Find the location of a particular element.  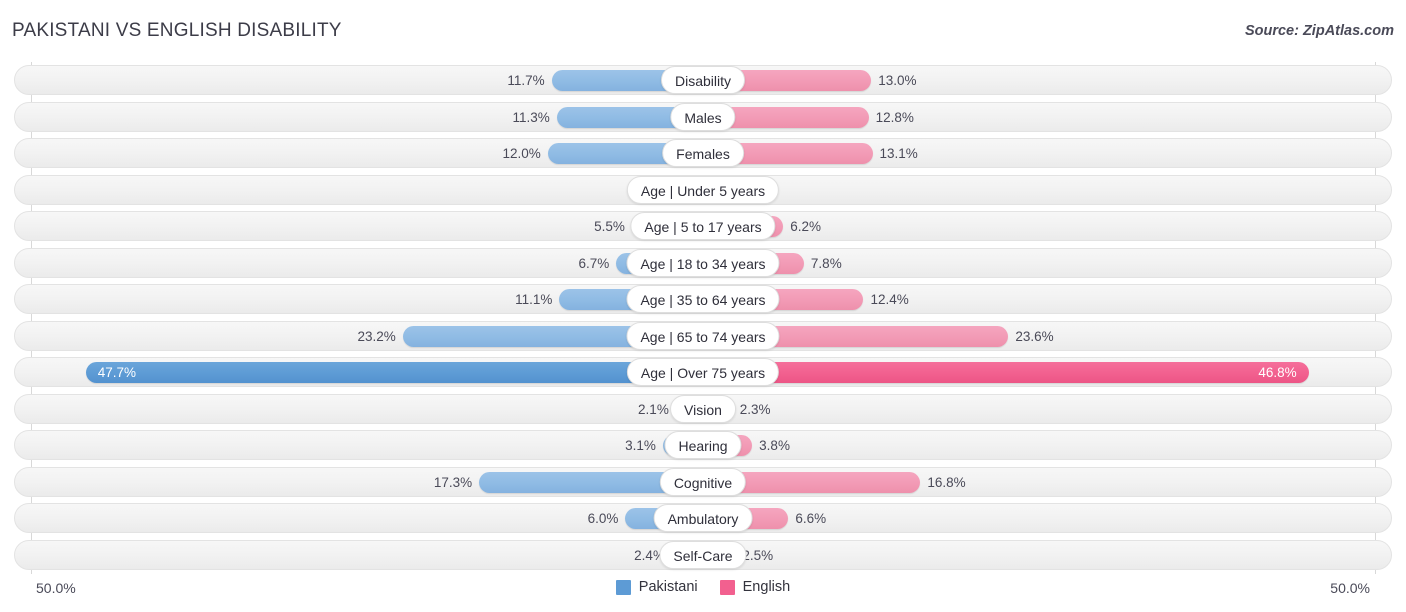

chart-row: 11.1% 12.4% Age | 35 to 64 years is located at coordinates (703, 299).